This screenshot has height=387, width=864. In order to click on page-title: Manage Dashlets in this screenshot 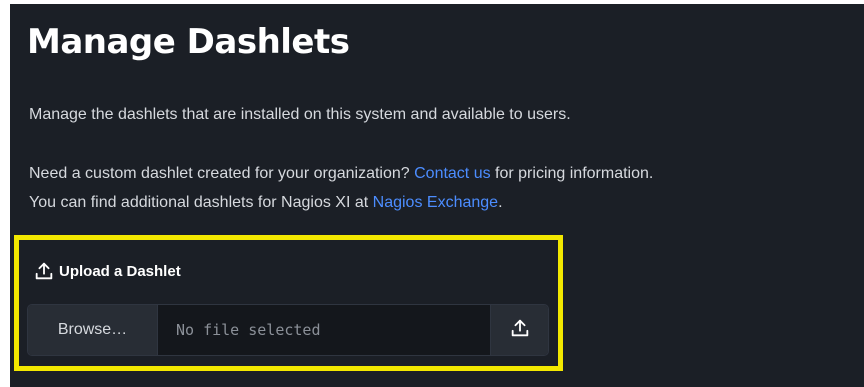, I will do `click(188, 42)`.